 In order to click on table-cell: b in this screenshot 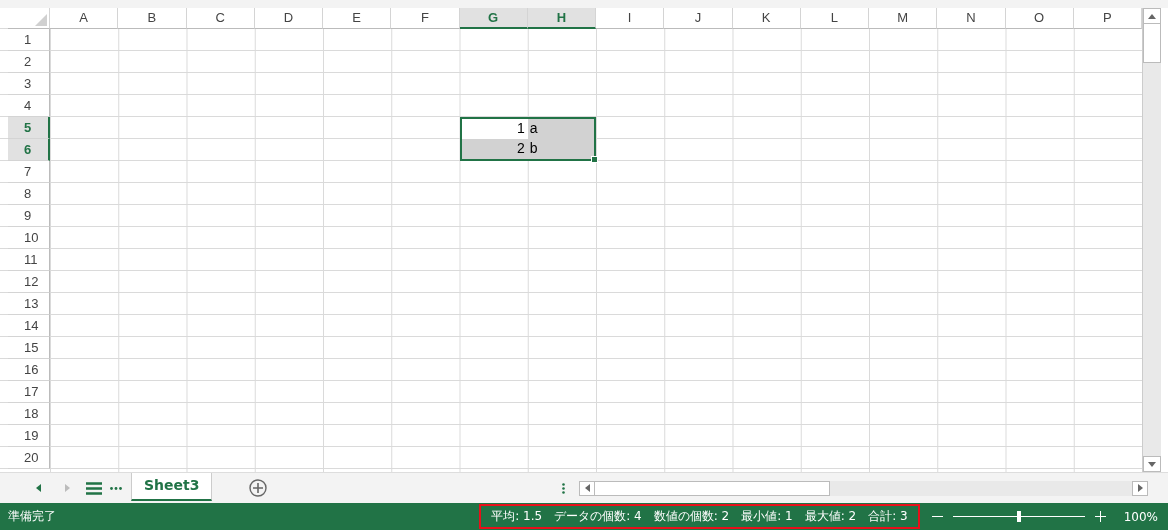, I will do `click(561, 150)`.